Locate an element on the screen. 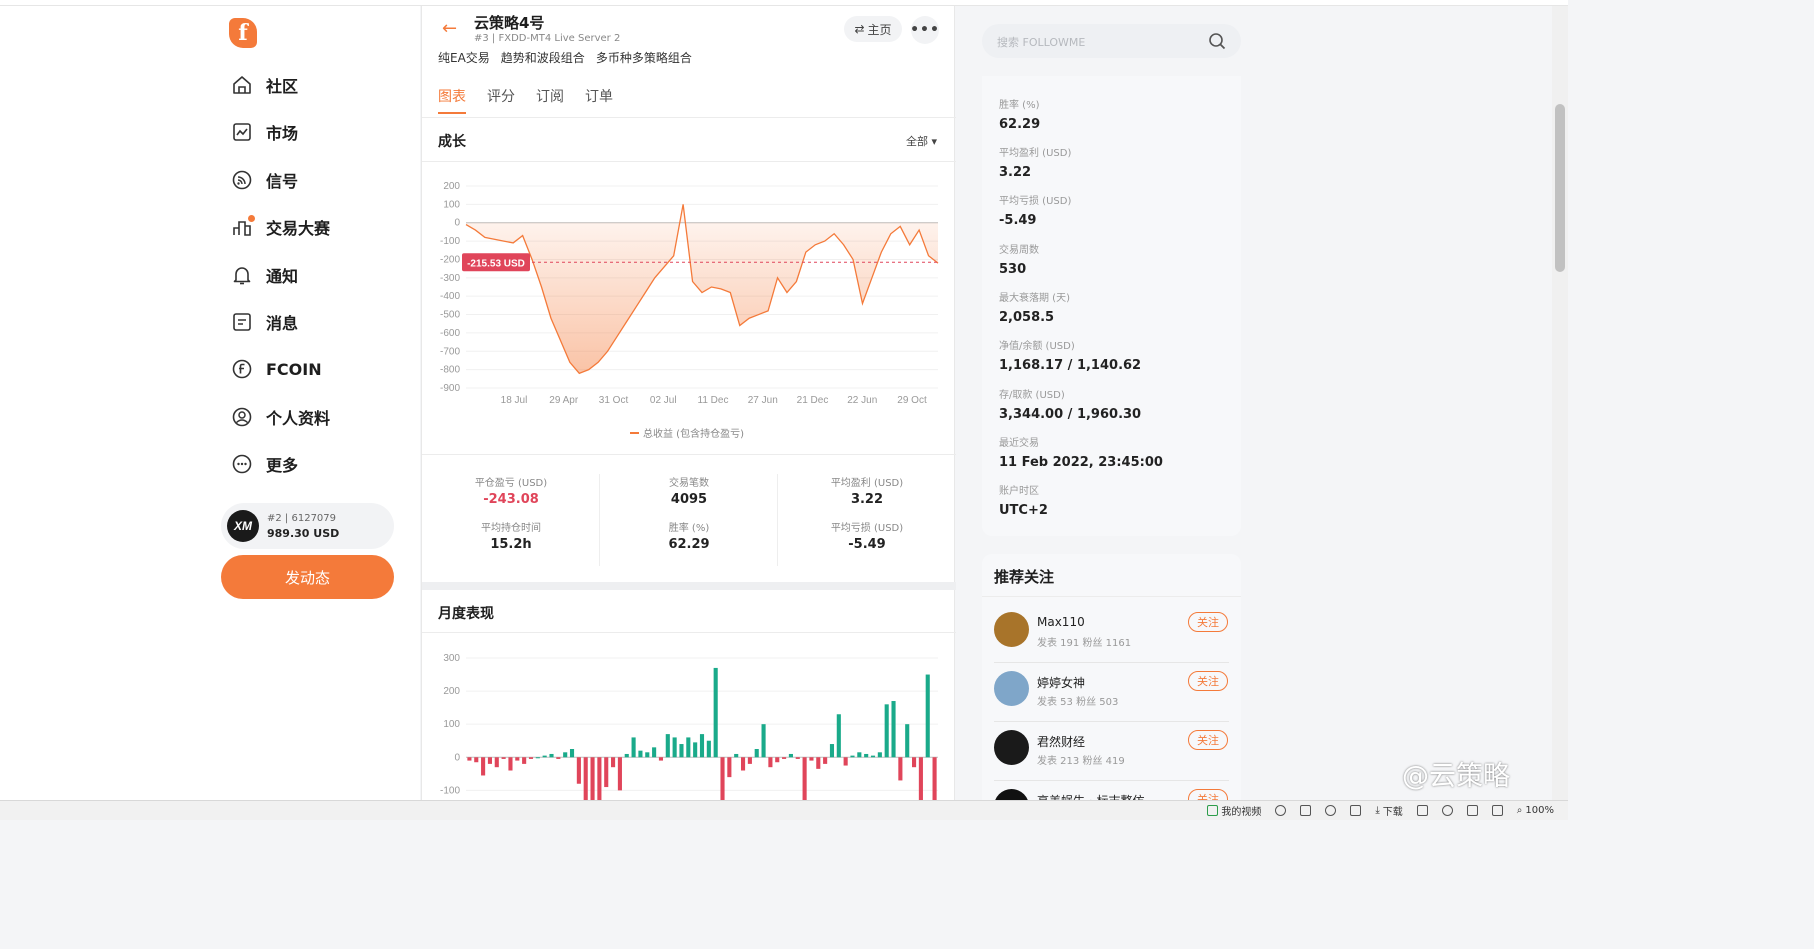 The width and height of the screenshot is (1814, 949). recommend-item: 亮美蜗牛 · 标志整仿 关注 is located at coordinates (1111, 791).